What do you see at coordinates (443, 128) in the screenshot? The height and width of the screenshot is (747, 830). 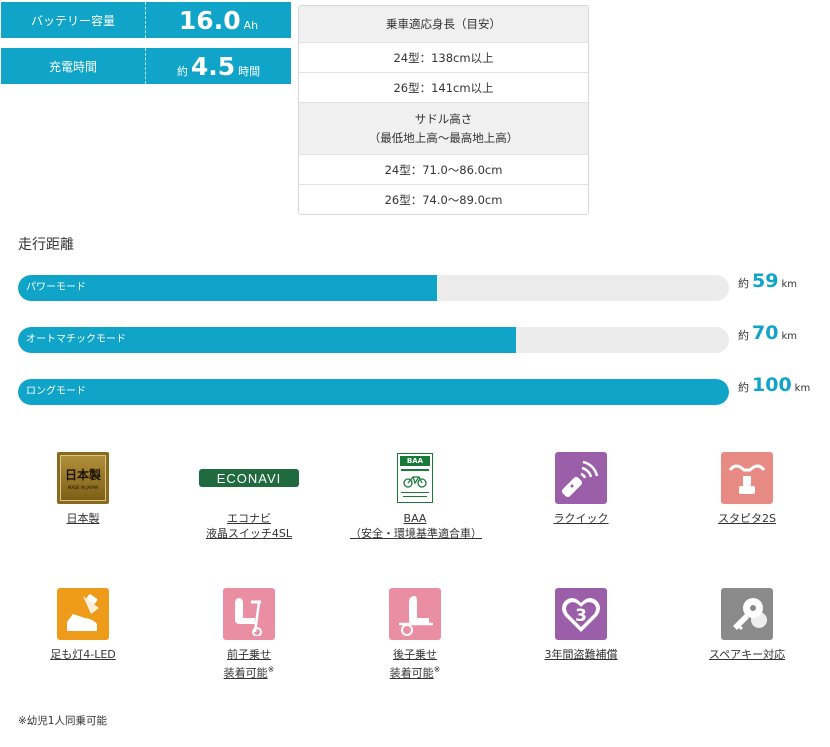 I see `saddle-height-header: サドル高さ （最低地上高～最高地上高）` at bounding box center [443, 128].